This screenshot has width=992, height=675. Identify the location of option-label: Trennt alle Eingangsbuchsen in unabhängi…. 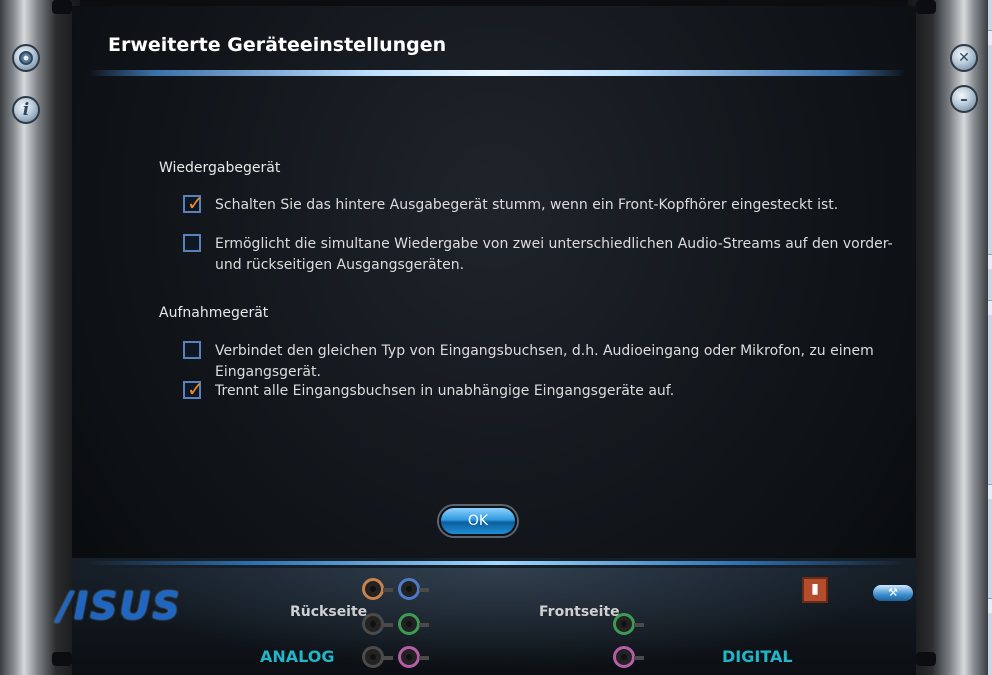
(445, 391).